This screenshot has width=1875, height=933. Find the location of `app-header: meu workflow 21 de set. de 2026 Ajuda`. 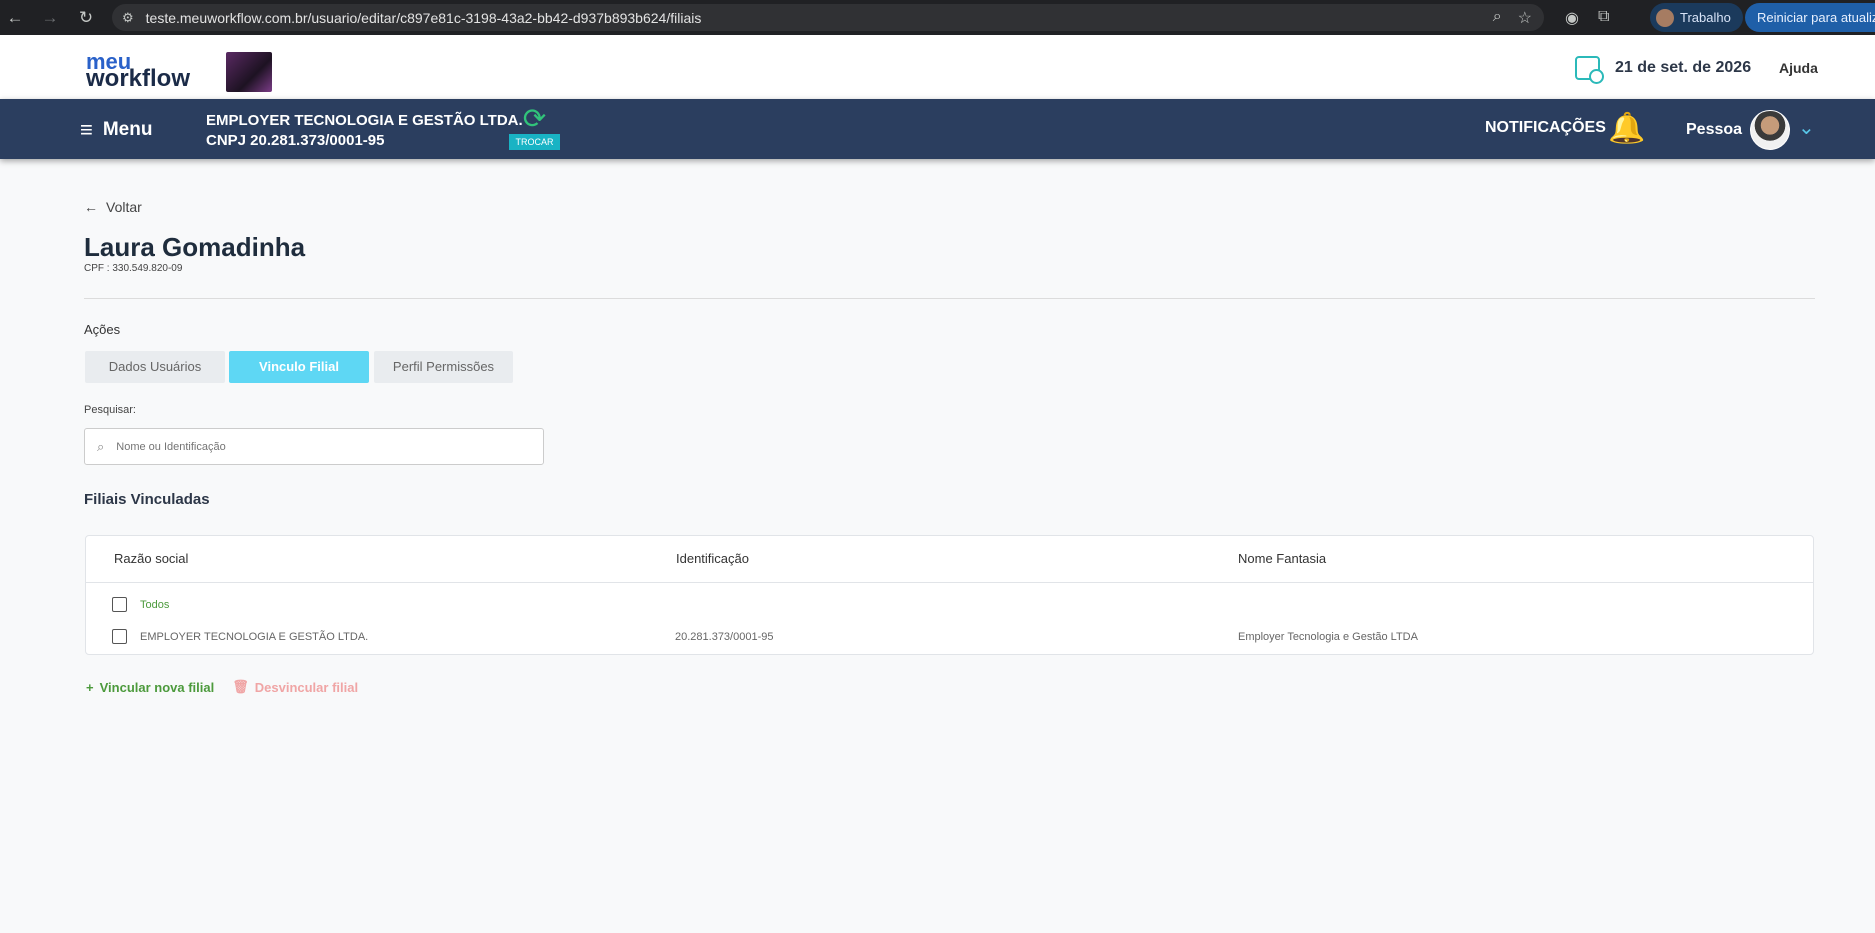

app-header: meu workflow 21 de set. de 2026 Ajuda is located at coordinates (937, 67).